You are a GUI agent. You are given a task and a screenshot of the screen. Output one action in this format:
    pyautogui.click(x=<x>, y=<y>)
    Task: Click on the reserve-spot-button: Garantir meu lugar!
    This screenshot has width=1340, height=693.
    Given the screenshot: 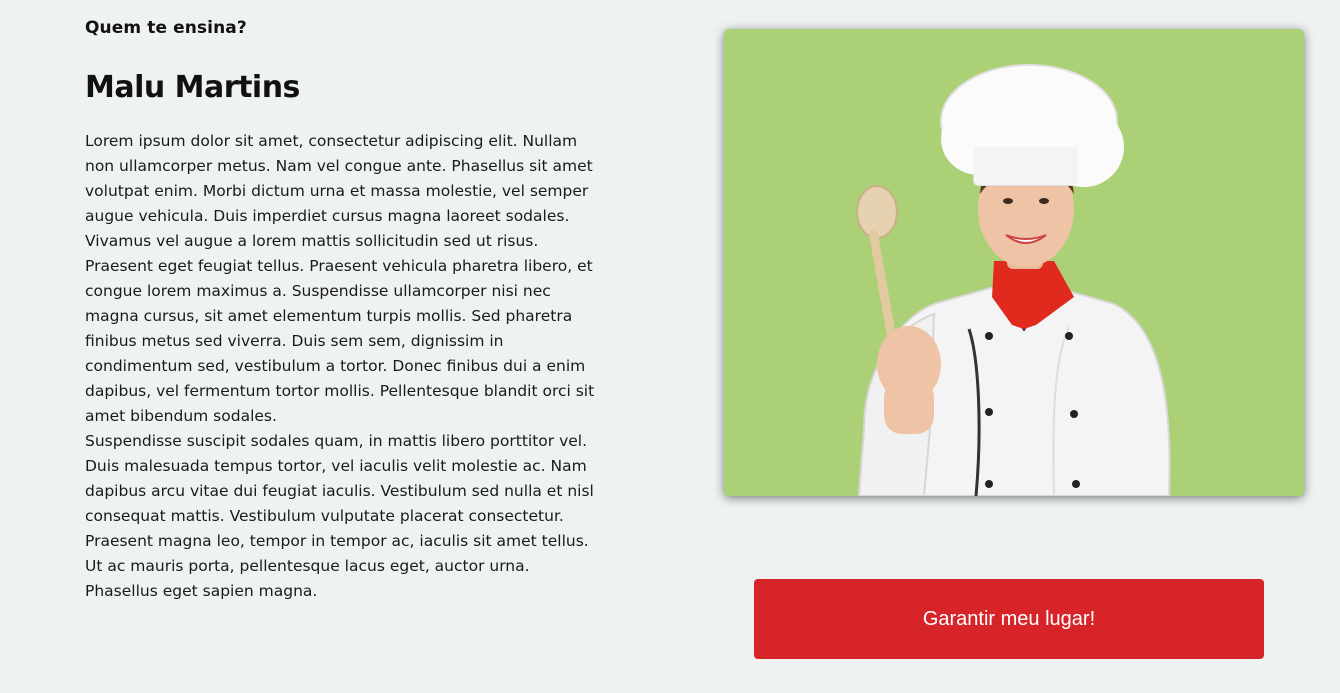 What is the action you would take?
    pyautogui.click(x=1009, y=619)
    